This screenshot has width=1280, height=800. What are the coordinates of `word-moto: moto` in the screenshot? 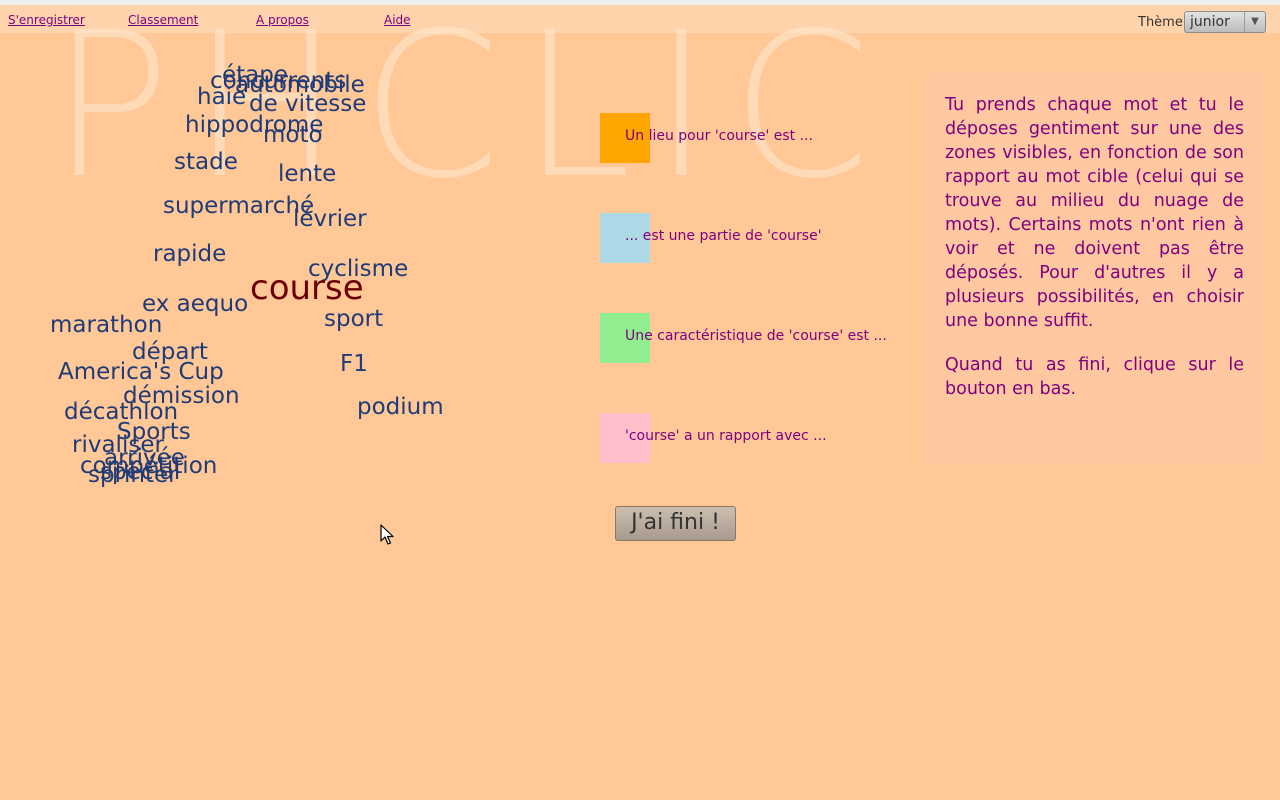 It's located at (293, 135).